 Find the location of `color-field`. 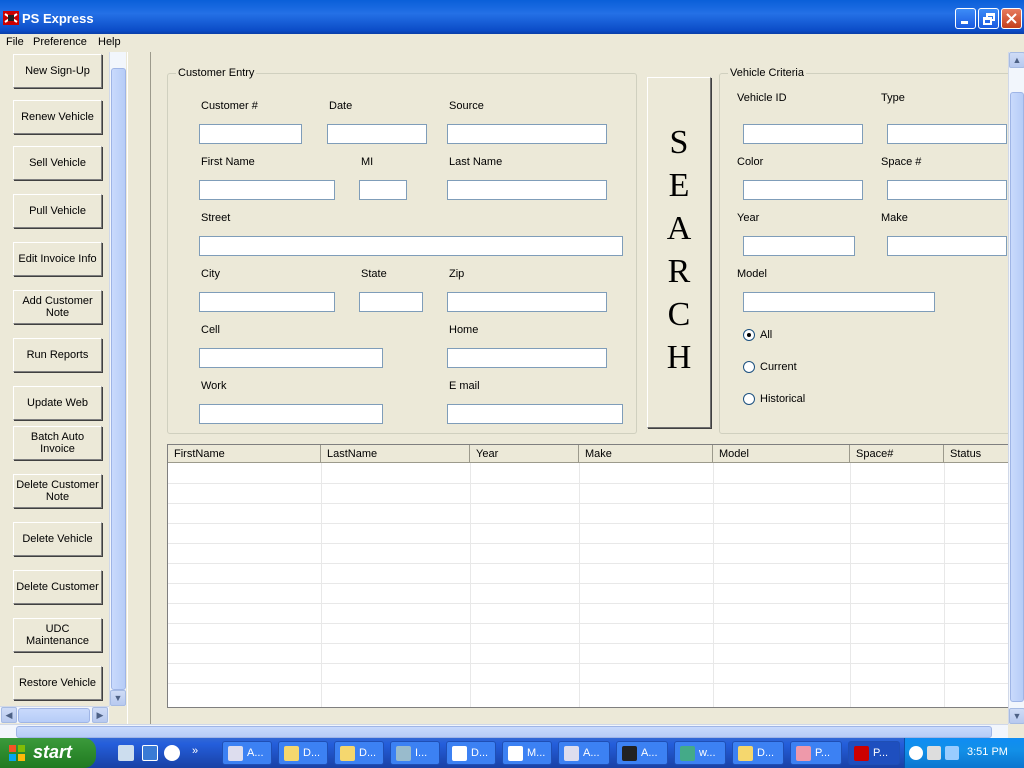

color-field is located at coordinates (803, 190).